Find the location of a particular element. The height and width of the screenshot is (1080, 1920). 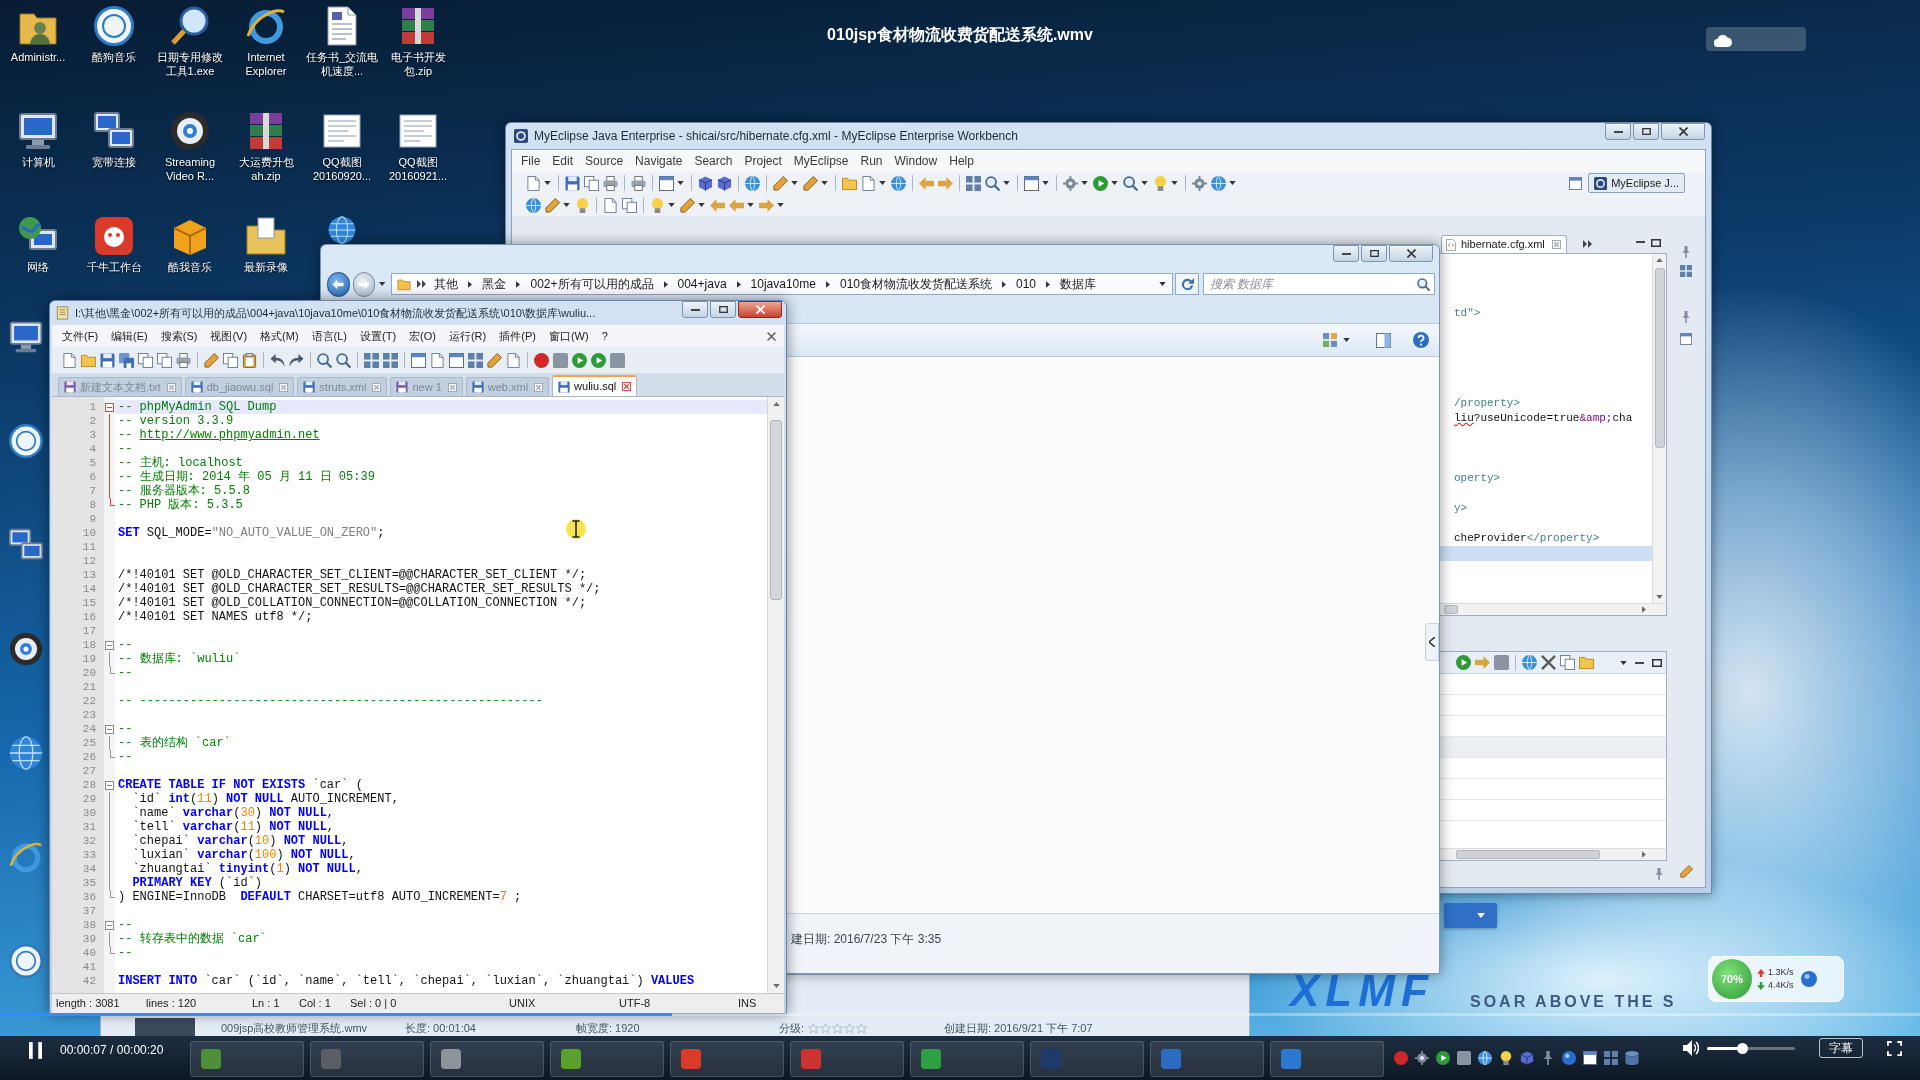

subtitle-button: 字幕 is located at coordinates (1841, 1048).